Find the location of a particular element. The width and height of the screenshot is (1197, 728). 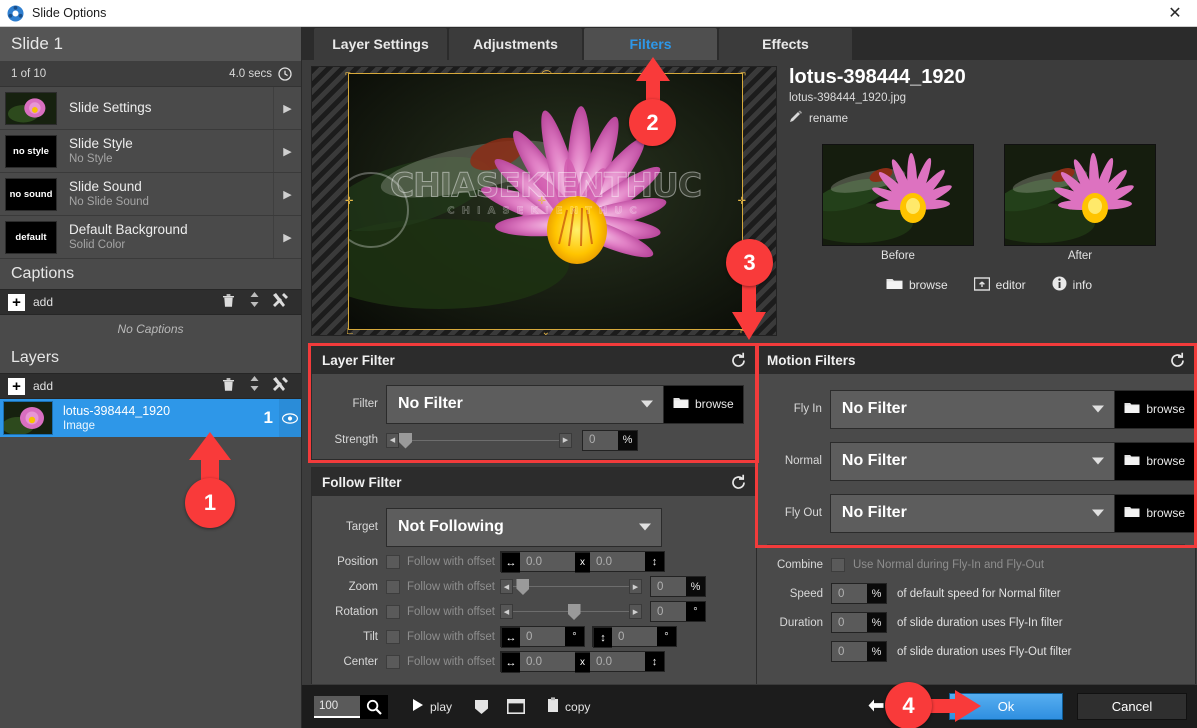

combine-checkbox is located at coordinates (838, 565).